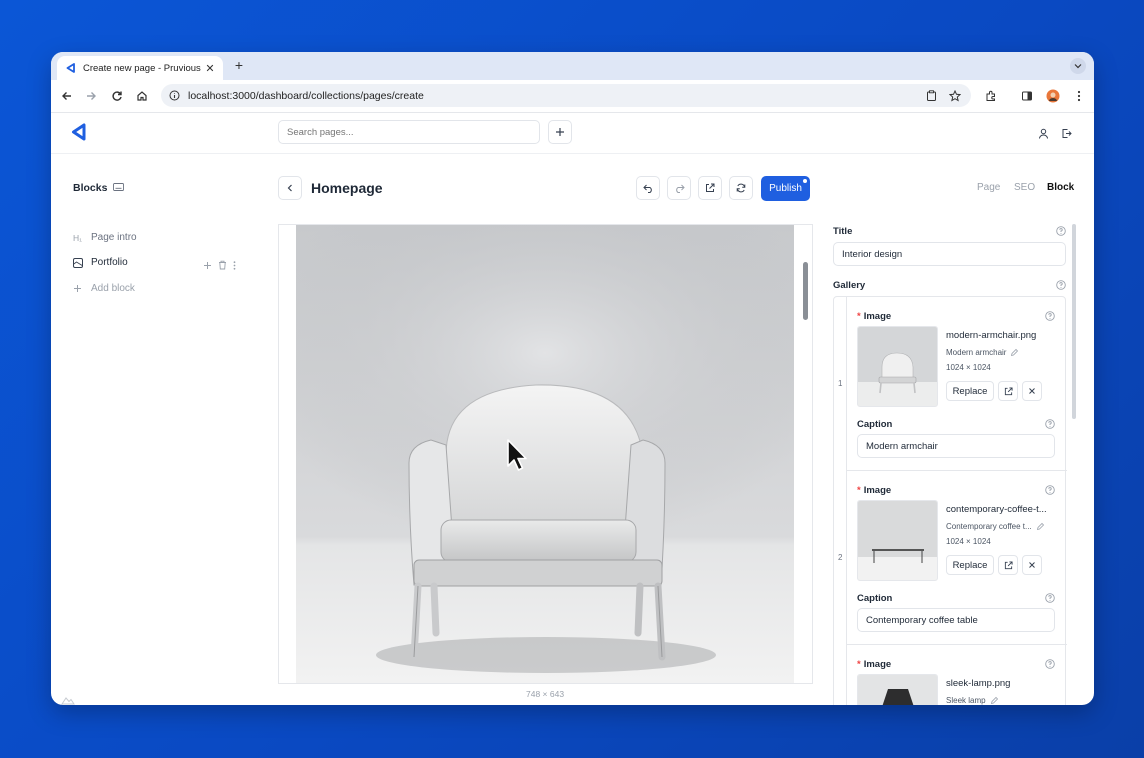 The width and height of the screenshot is (1144, 758). I want to click on refresh-button, so click(741, 188).